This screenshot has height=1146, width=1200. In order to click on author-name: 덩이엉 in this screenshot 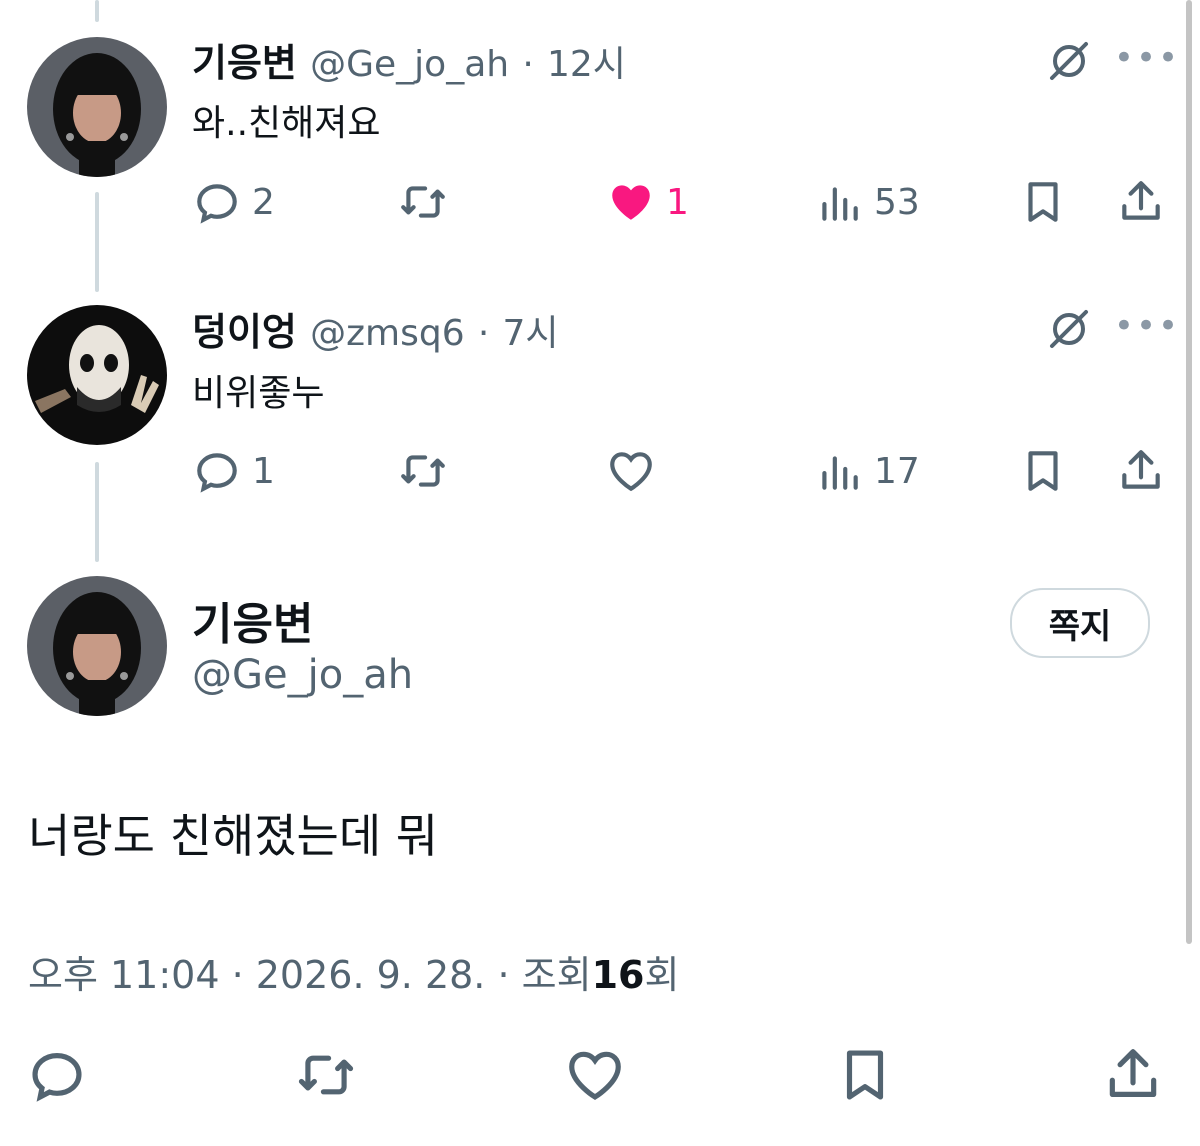, I will do `click(244, 332)`.